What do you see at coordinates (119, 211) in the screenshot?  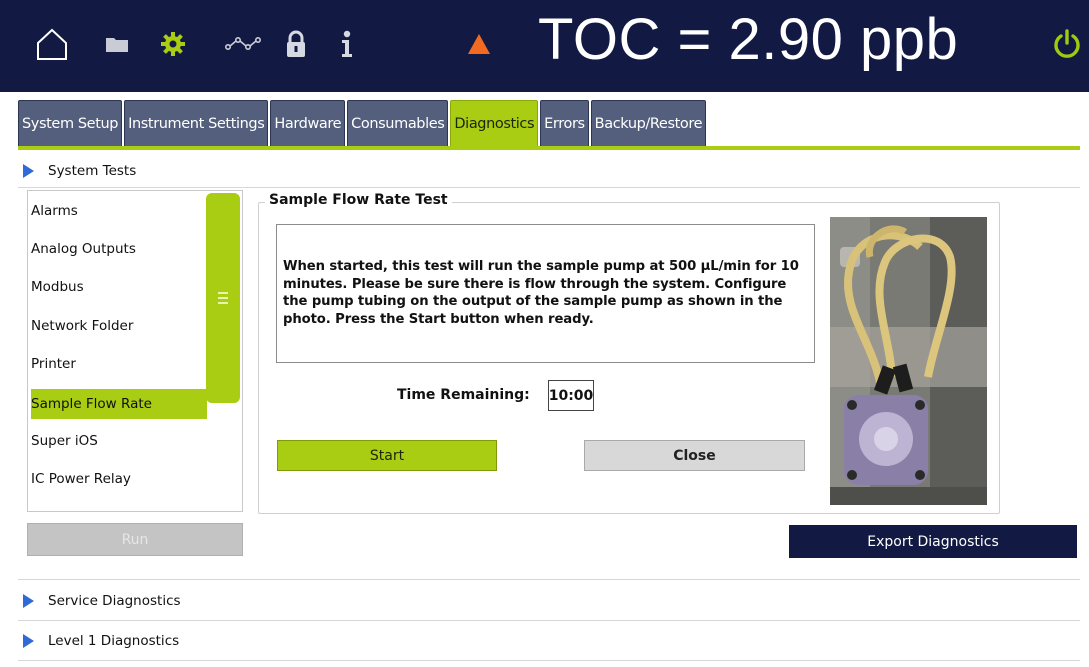 I see `list-item-alarms: Alarms` at bounding box center [119, 211].